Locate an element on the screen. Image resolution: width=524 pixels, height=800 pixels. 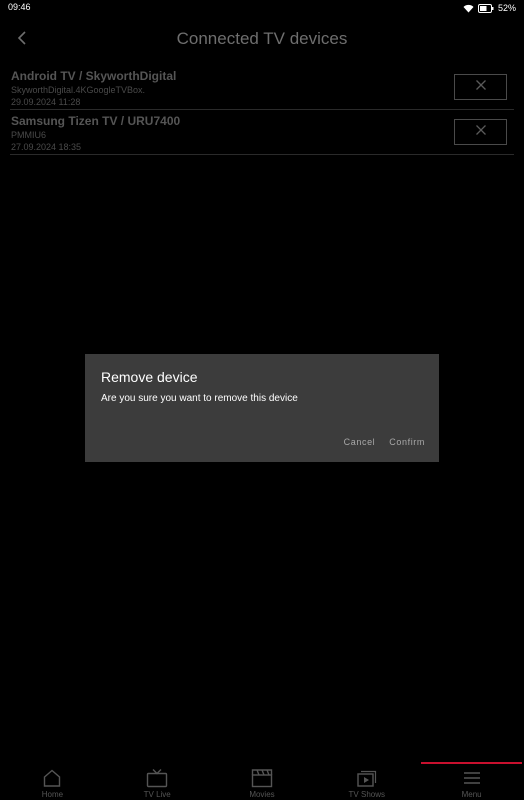
active-indicator is located at coordinates (471, 763).